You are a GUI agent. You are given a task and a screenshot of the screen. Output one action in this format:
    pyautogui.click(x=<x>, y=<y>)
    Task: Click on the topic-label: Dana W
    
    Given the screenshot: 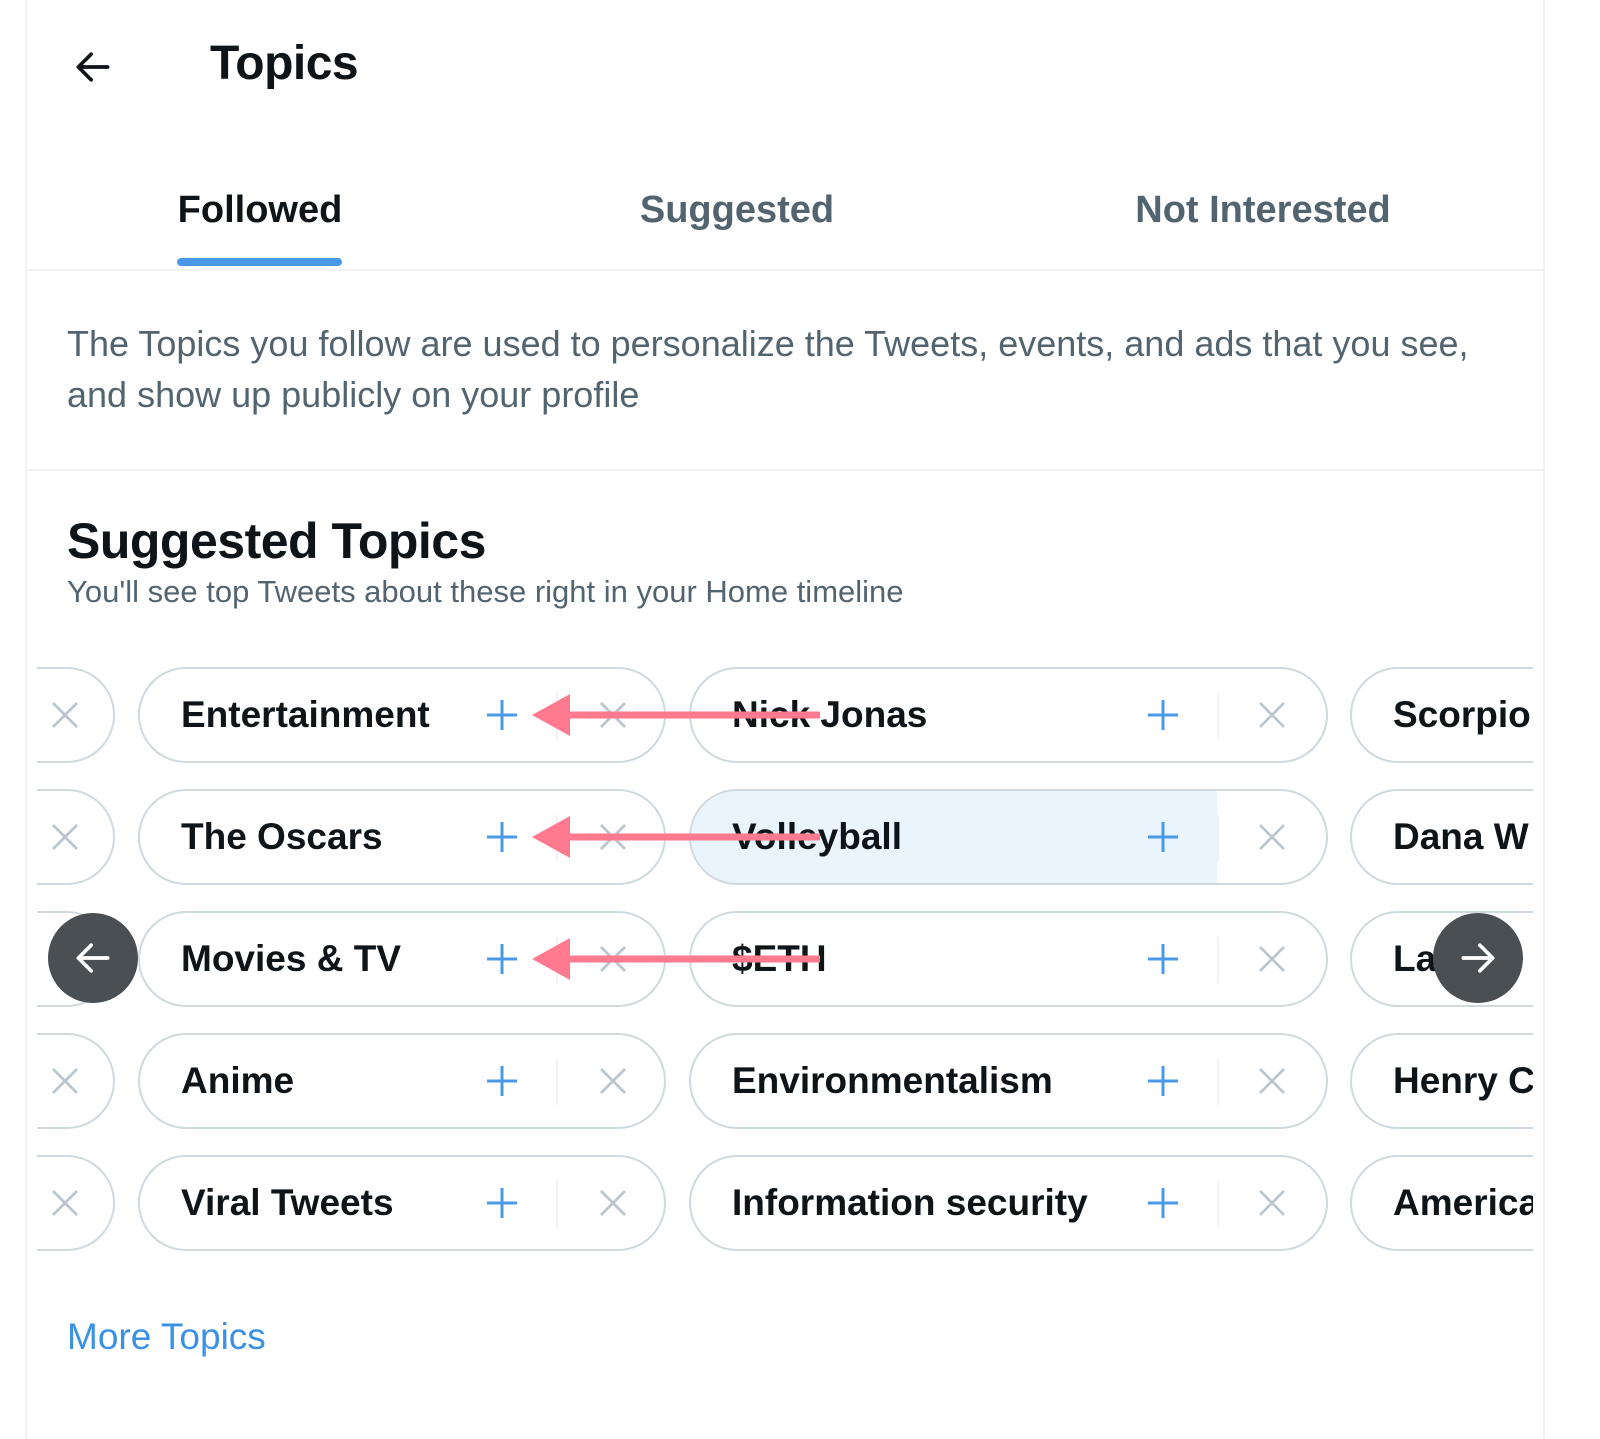 What is the action you would take?
    pyautogui.click(x=1461, y=836)
    